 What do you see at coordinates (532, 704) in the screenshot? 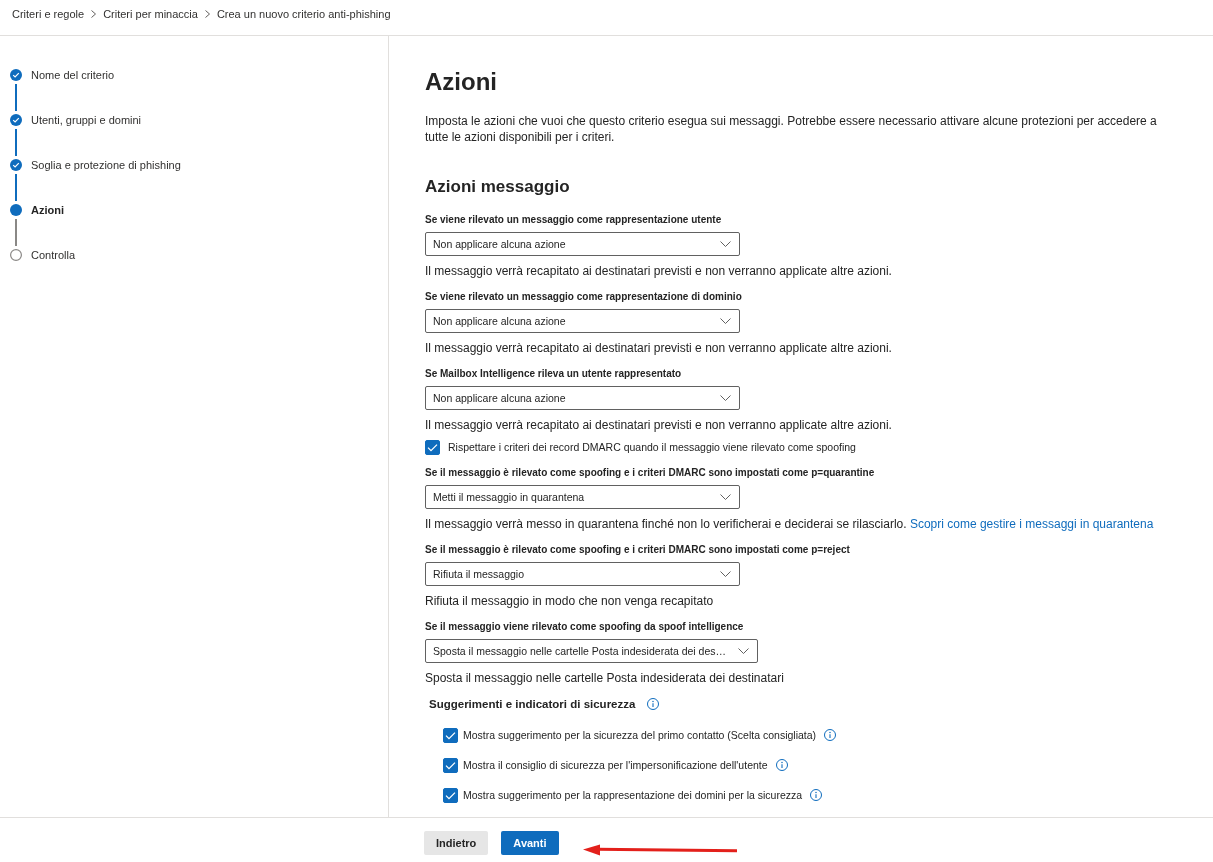
I see `section-subtitle: Suggerimenti e indicatori di sicurezza` at bounding box center [532, 704].